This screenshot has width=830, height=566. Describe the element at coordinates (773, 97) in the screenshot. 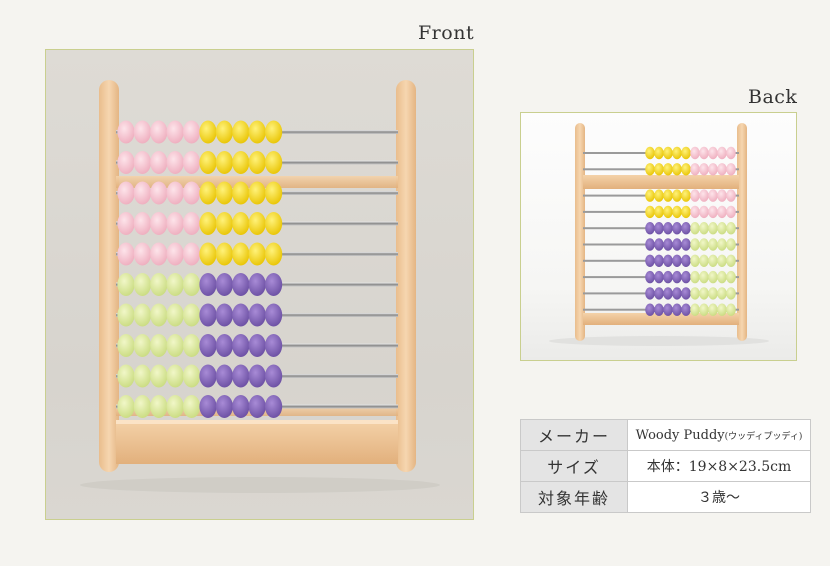

I see `back-label: Back` at that location.